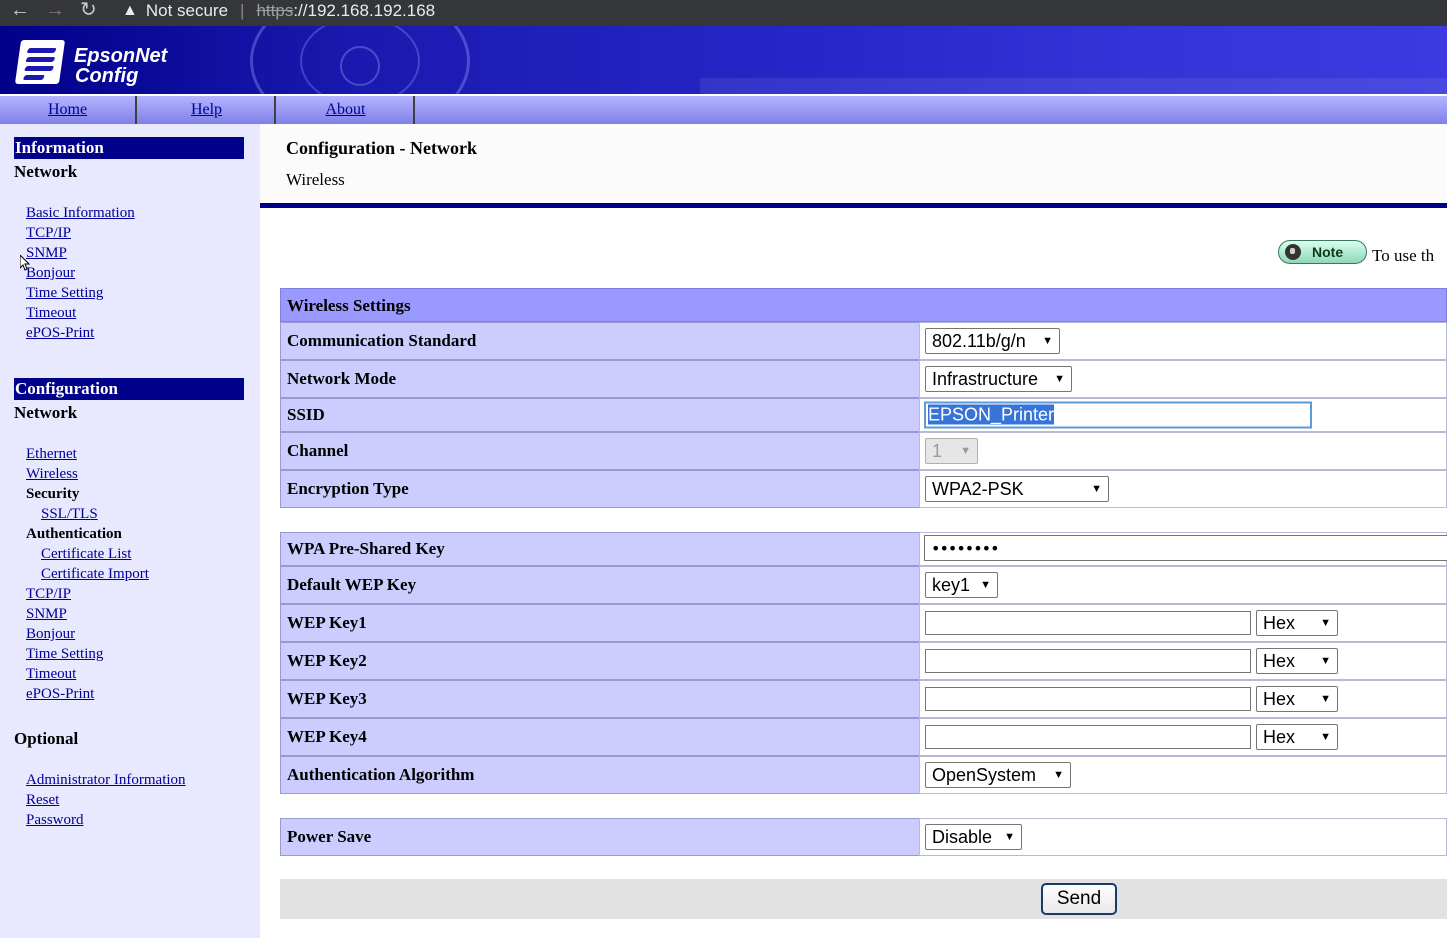 Image resolution: width=1447 pixels, height=938 pixels. I want to click on note-badge: Note, so click(1322, 252).